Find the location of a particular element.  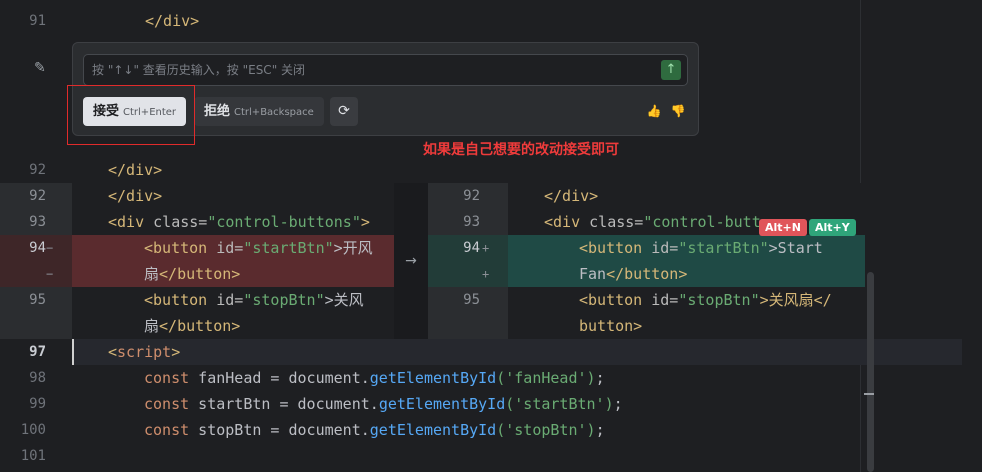

ai-wand-icon: ✎ is located at coordinates (43, 69).